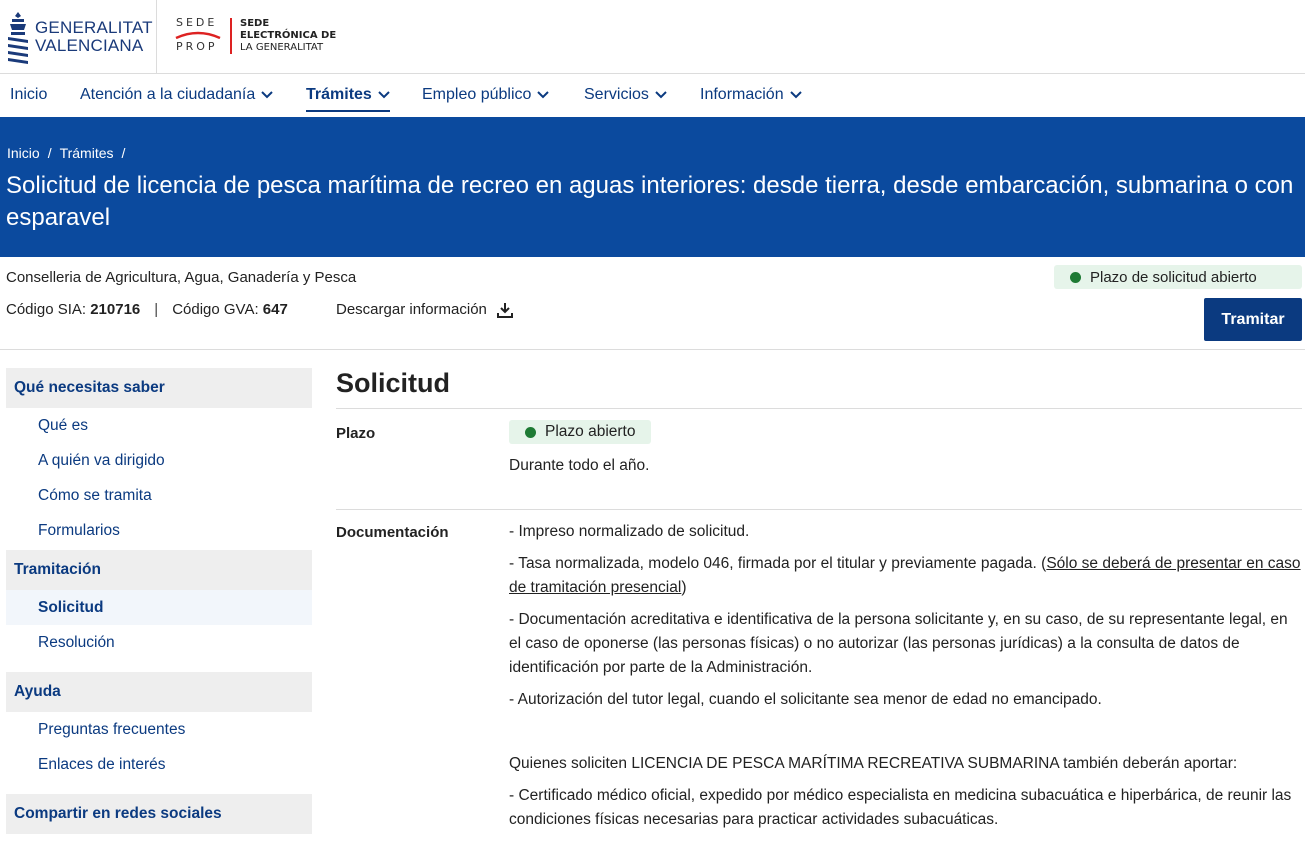  Describe the element at coordinates (1253, 319) in the screenshot. I see `tramitar-button: Tramitar` at that location.